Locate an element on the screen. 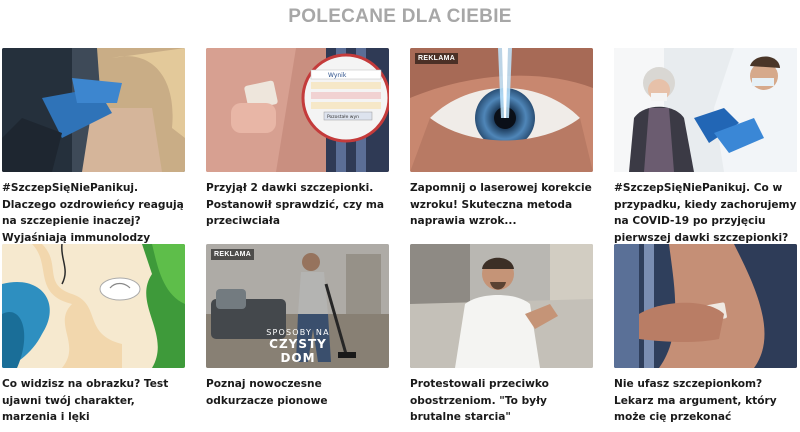  article-thumbnail: REKLAMA is located at coordinates (501, 110).